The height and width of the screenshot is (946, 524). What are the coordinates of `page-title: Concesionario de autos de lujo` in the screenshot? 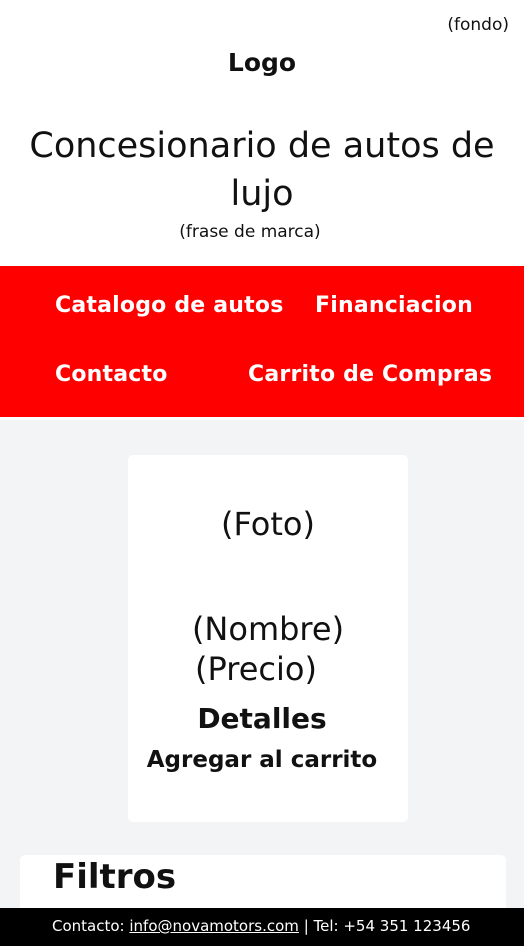 It's located at (262, 170).